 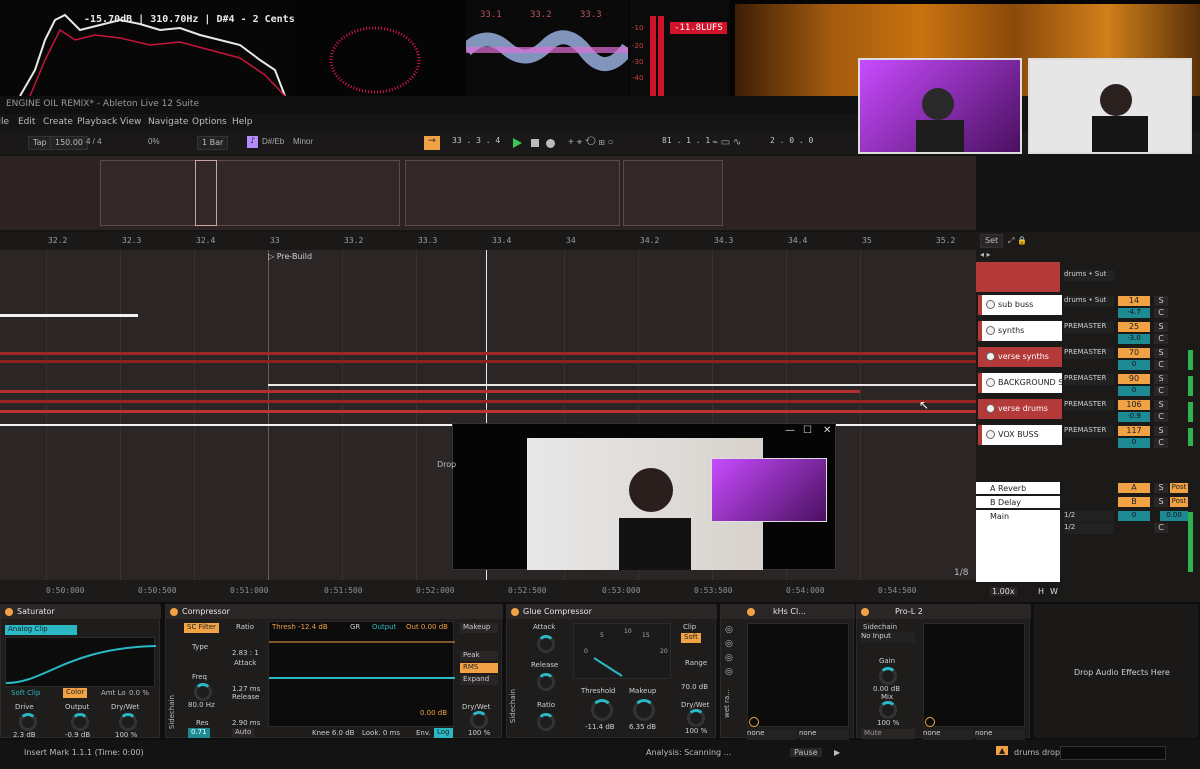 I want to click on sidechain-toggle: Sidechain, so click(x=172, y=712).